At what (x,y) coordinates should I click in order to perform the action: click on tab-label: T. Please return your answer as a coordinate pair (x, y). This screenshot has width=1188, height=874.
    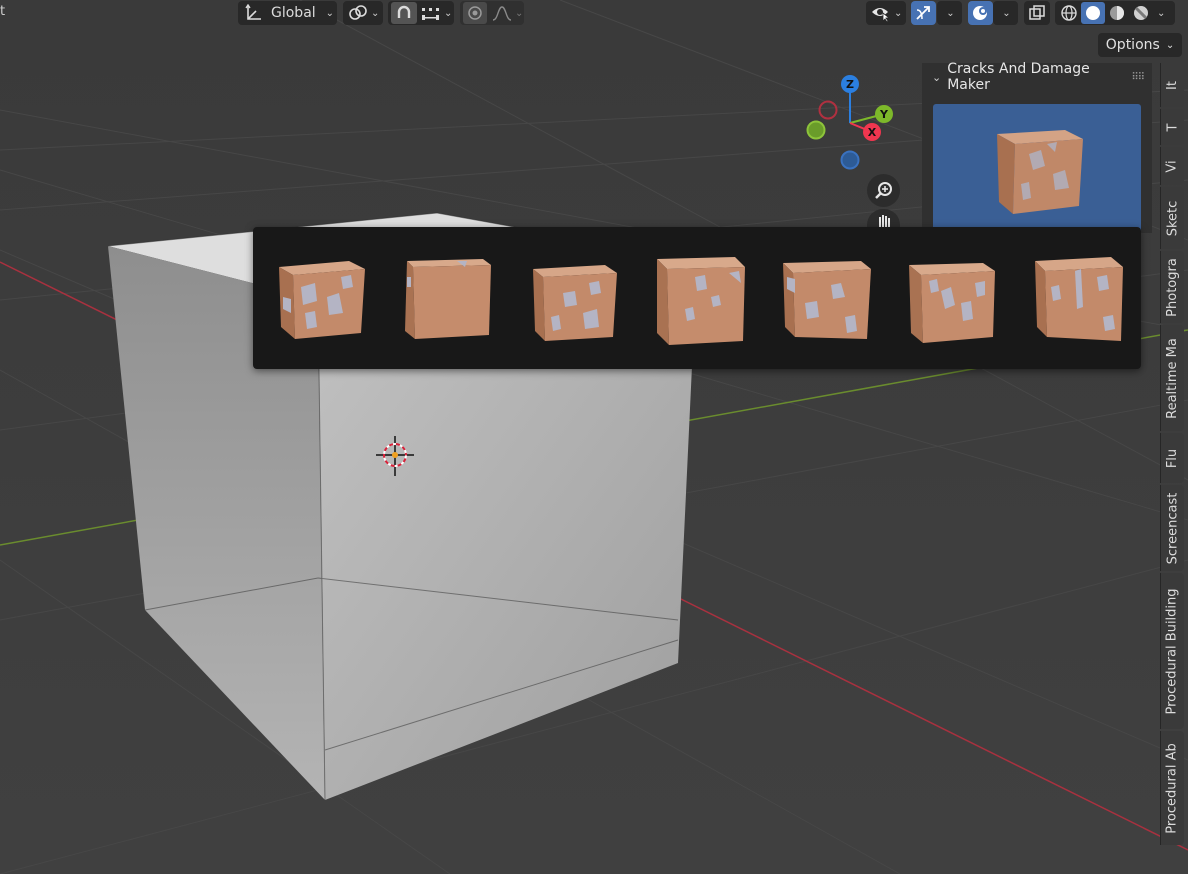
    Looking at the image, I should click on (1172, 127).